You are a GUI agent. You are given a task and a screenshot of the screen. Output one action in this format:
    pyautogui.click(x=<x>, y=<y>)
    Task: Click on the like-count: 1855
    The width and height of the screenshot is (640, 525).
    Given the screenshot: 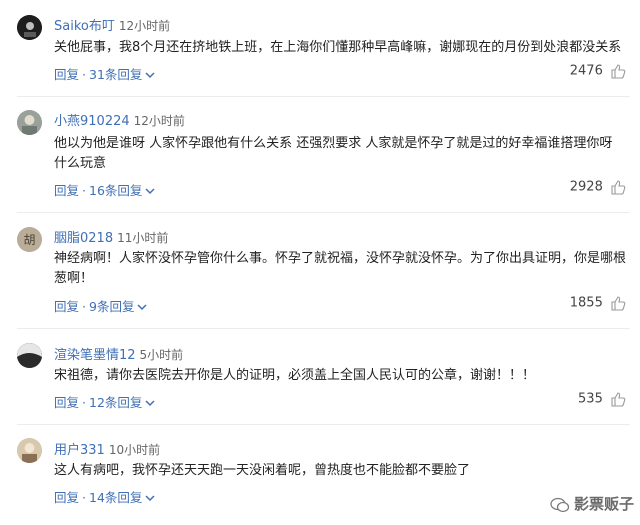 What is the action you would take?
    pyautogui.click(x=586, y=303)
    